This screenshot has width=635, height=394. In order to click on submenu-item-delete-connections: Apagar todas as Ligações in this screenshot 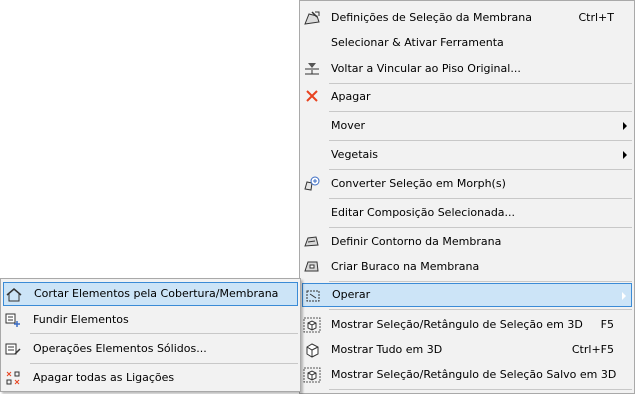, I will do `click(150, 378)`.